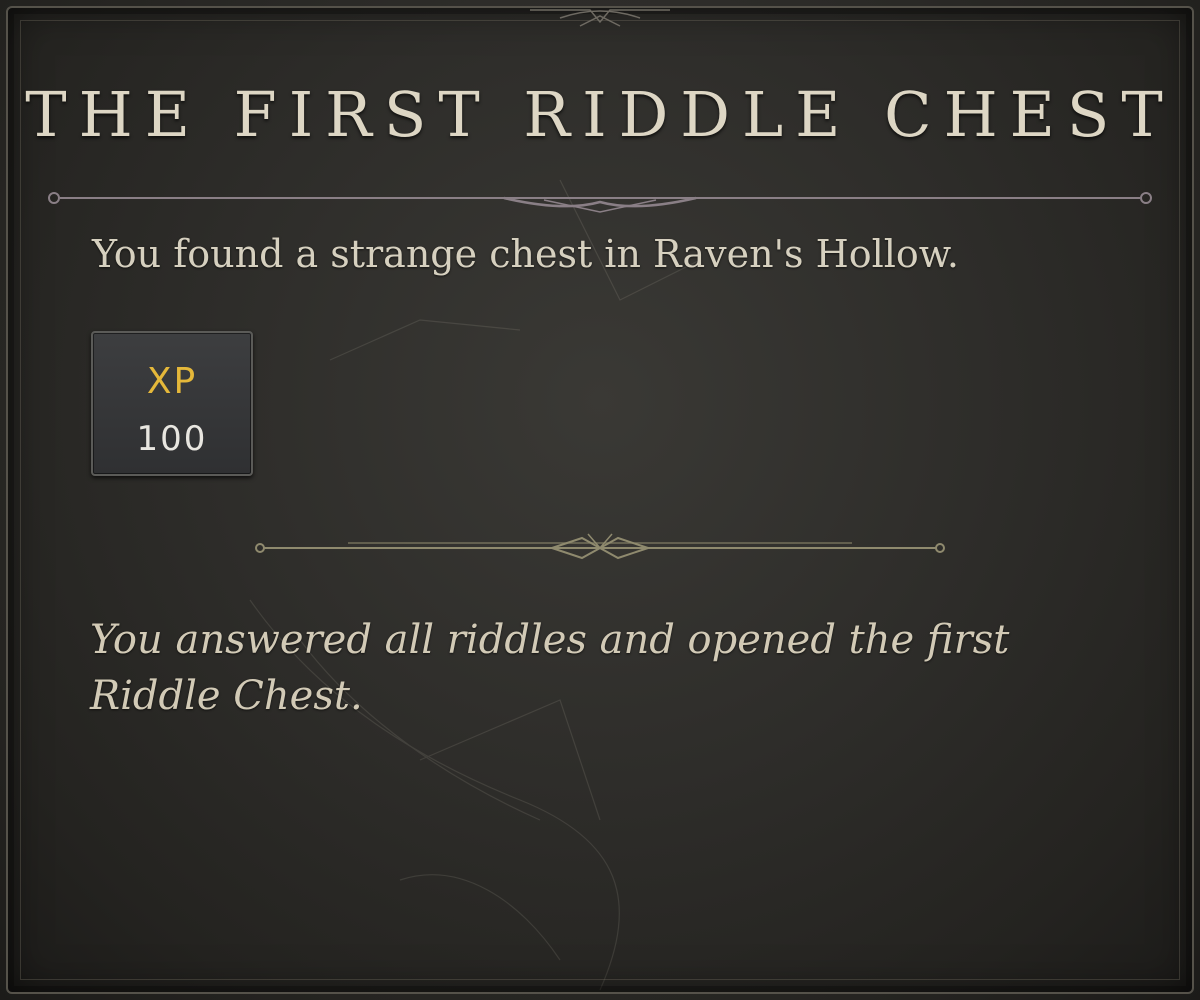  What do you see at coordinates (600, 202) in the screenshot?
I see `title-divider` at bounding box center [600, 202].